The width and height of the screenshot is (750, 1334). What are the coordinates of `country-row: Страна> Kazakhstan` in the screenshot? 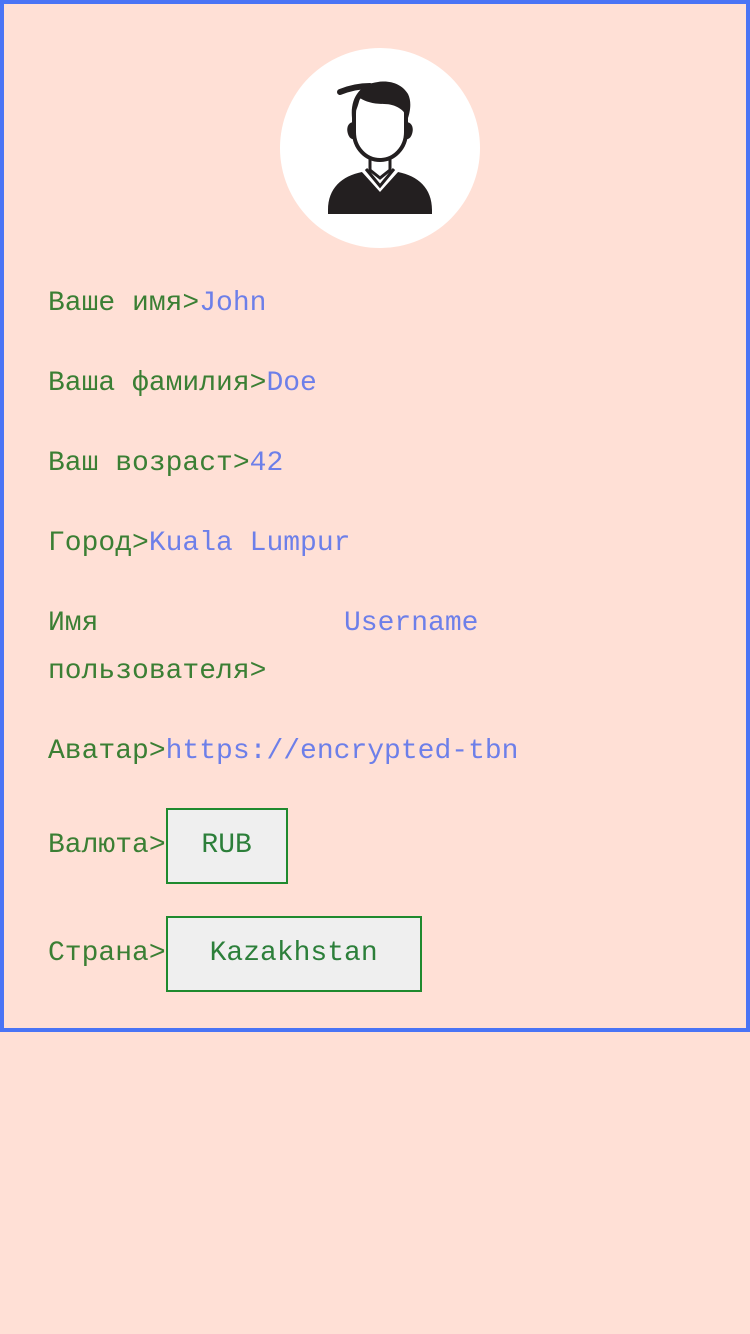 It's located at (235, 954).